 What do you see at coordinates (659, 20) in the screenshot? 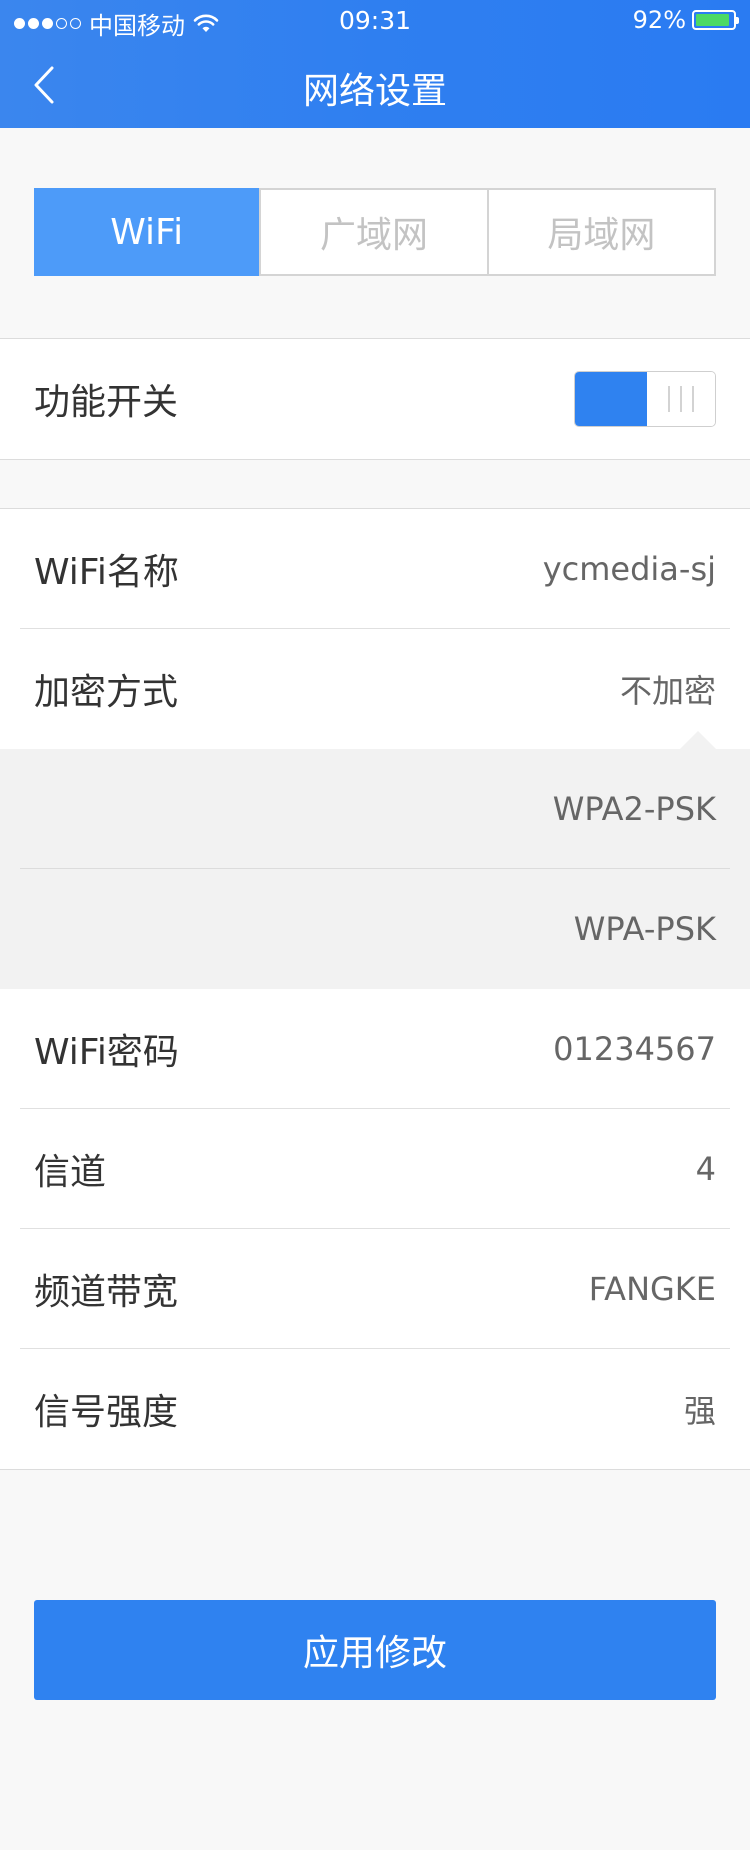
I see `battery-percent: 92%` at bounding box center [659, 20].